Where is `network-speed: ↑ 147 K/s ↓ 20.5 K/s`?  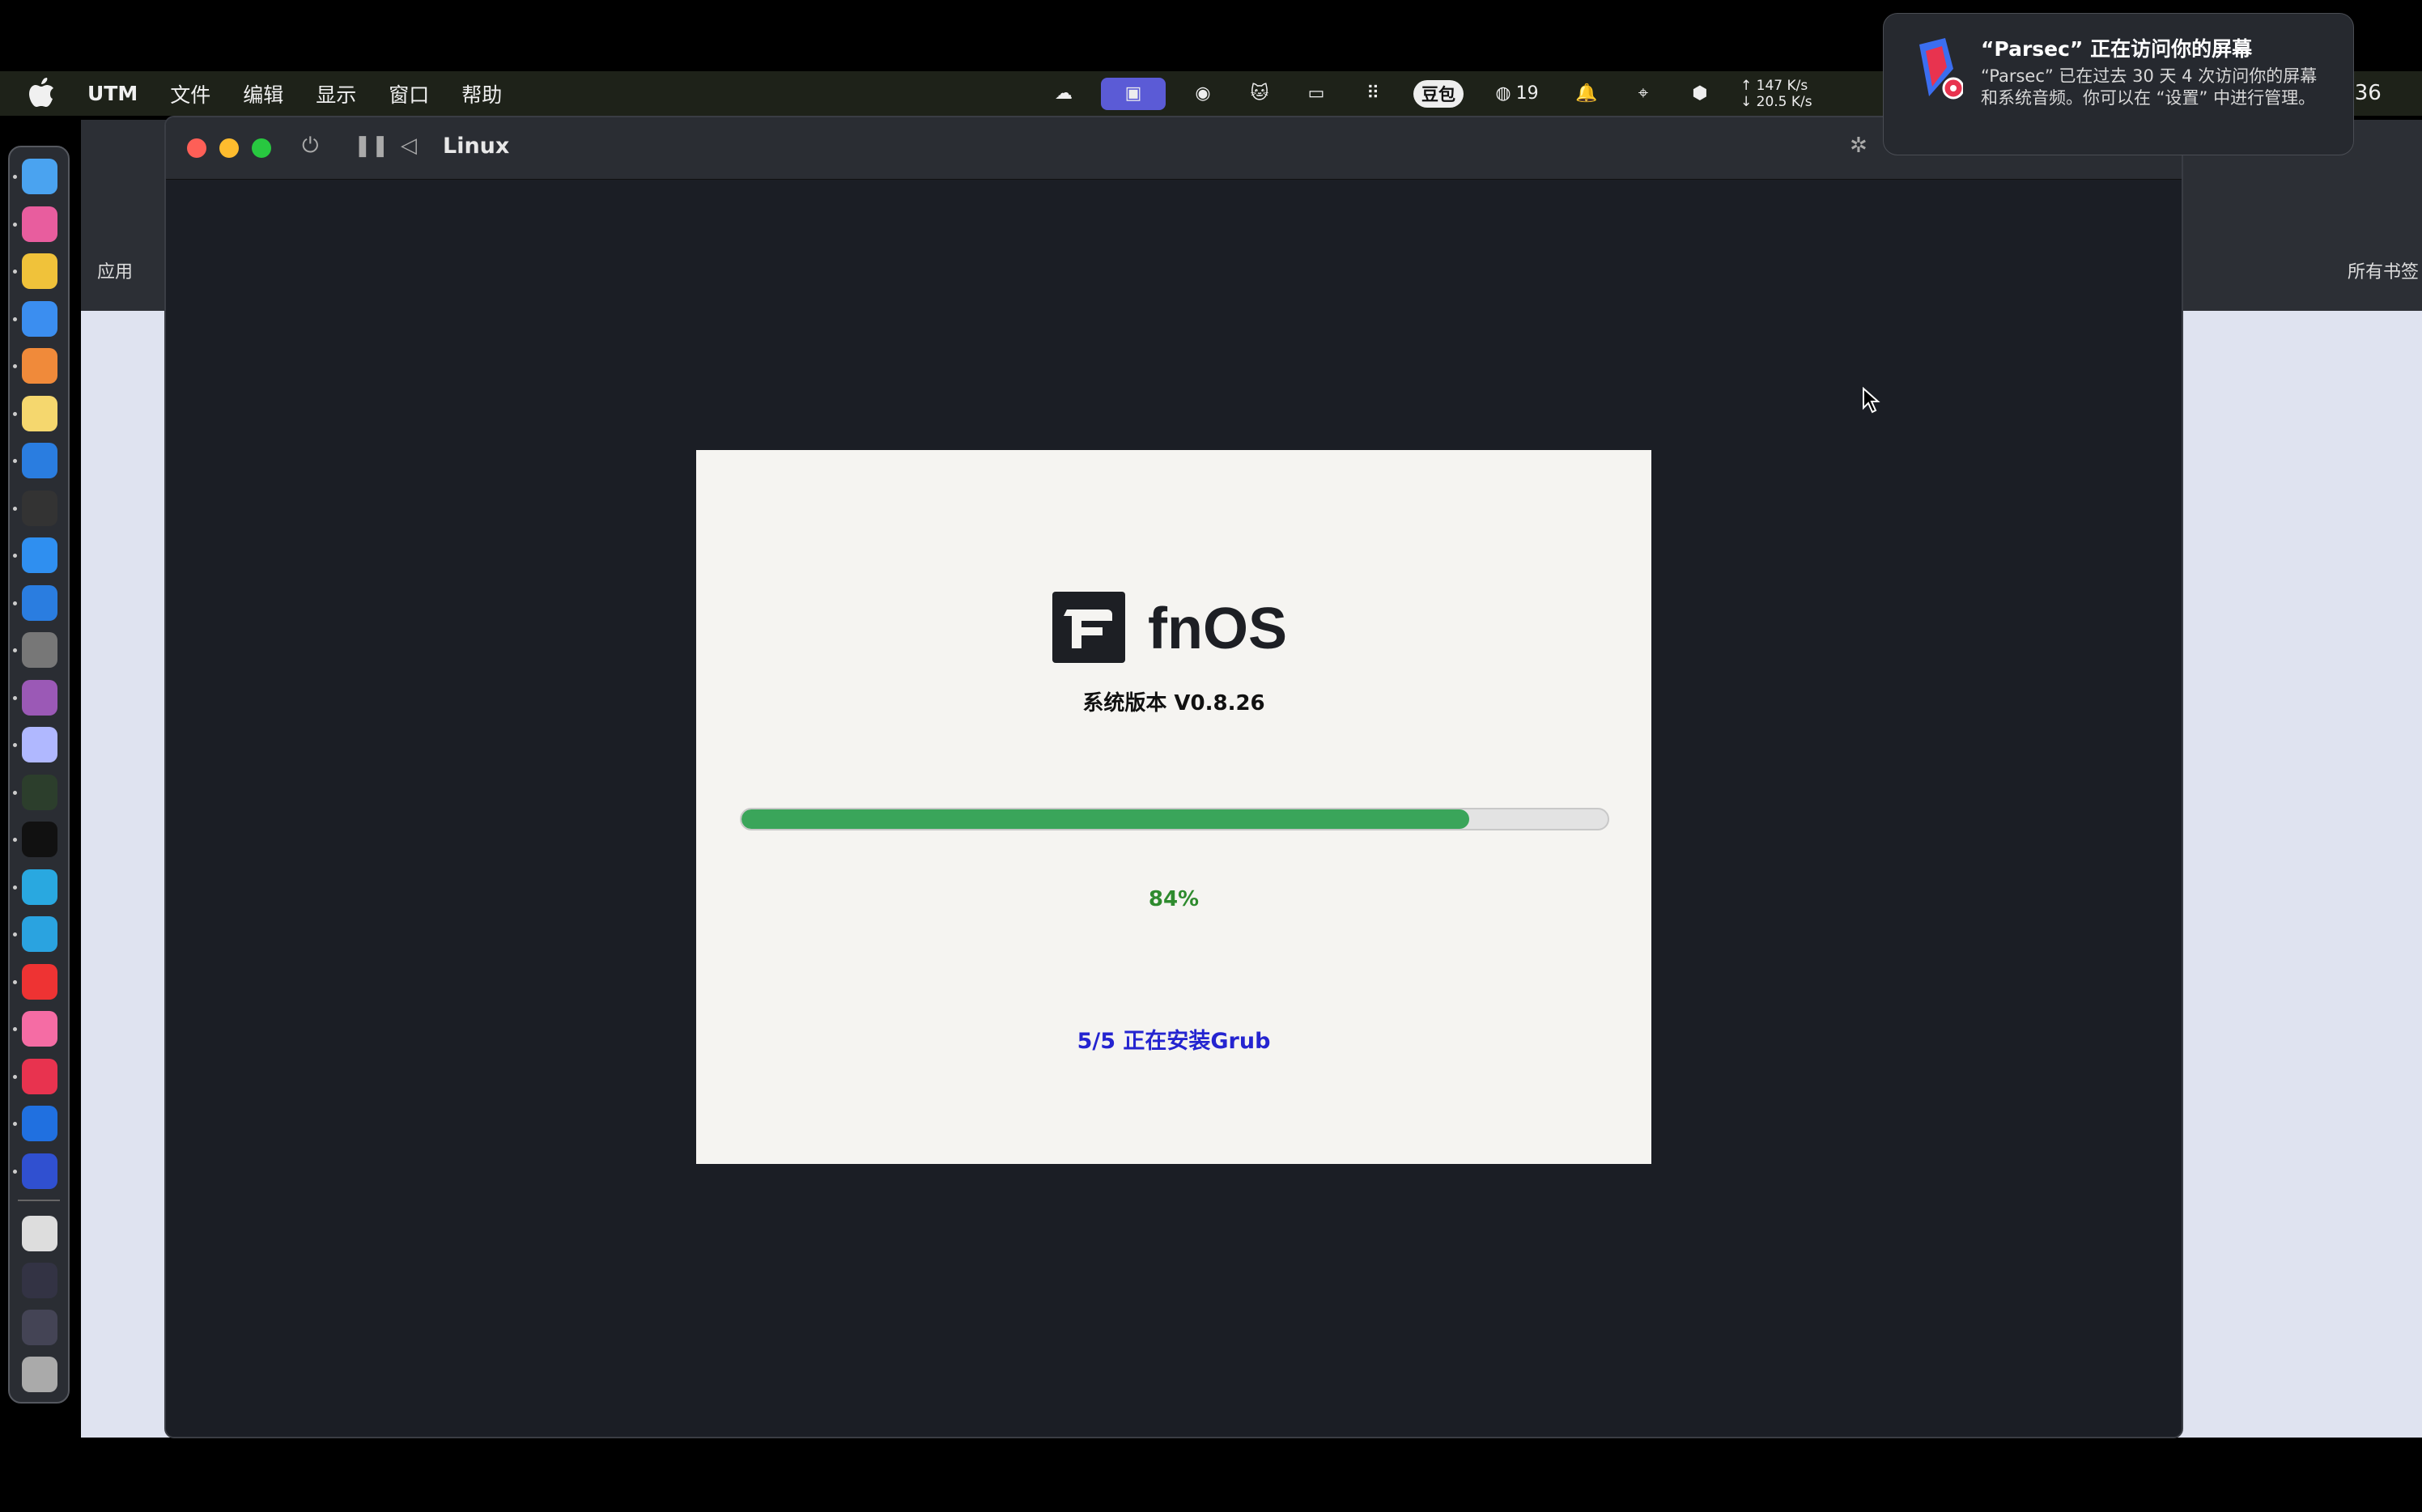 network-speed: ↑ 147 K/s ↓ 20.5 K/s is located at coordinates (1776, 94).